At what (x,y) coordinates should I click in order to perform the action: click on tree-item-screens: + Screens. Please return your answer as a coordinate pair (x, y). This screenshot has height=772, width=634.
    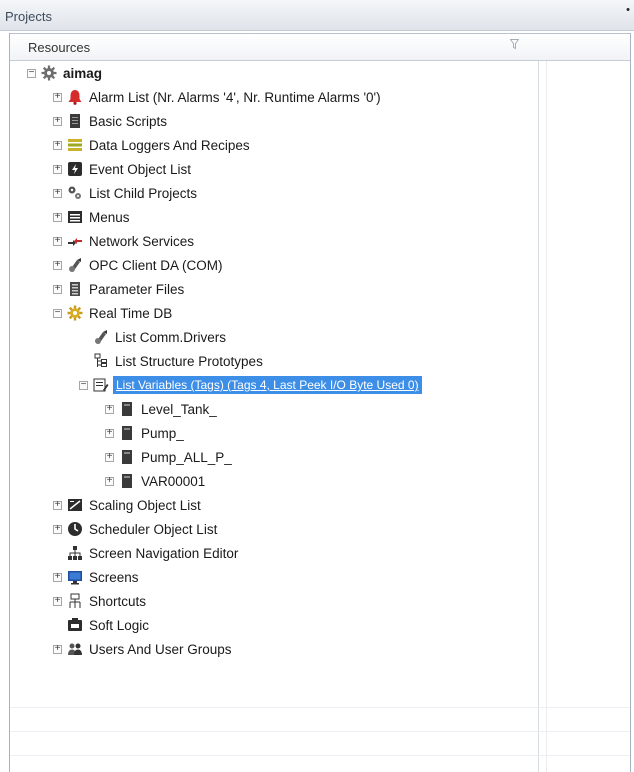
    Looking at the image, I should click on (97, 577).